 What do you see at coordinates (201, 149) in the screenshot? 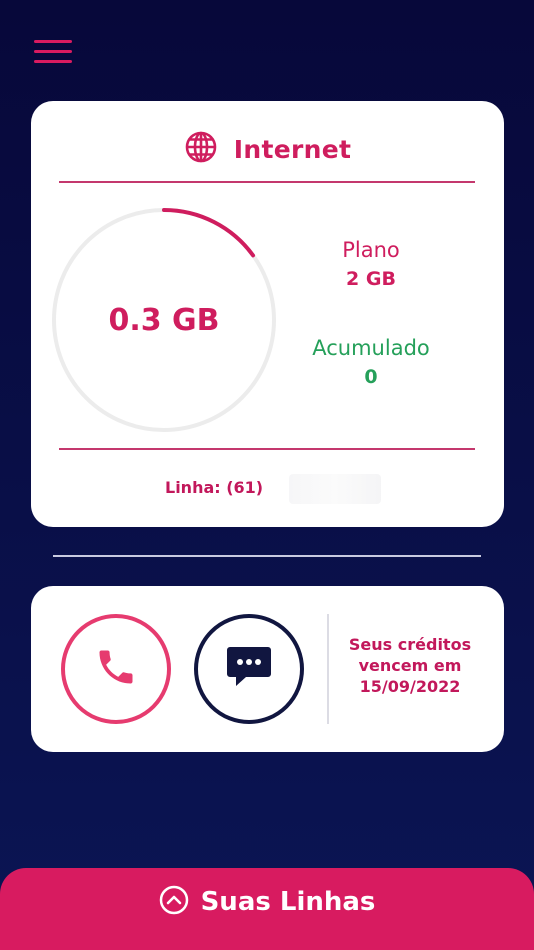
I see `globe-icon` at bounding box center [201, 149].